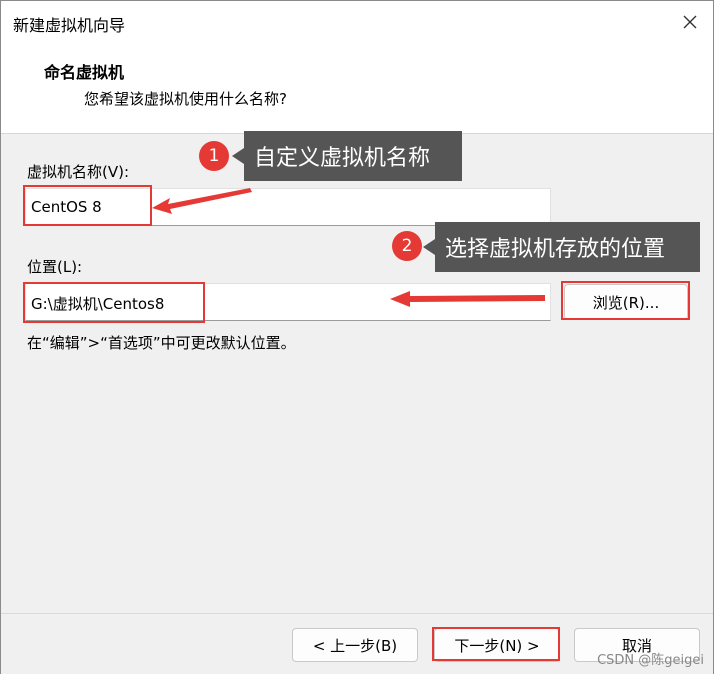 The height and width of the screenshot is (674, 714). Describe the element at coordinates (561, 247) in the screenshot. I see `step-2-callout: 选择虚拟机存放的位置` at that location.